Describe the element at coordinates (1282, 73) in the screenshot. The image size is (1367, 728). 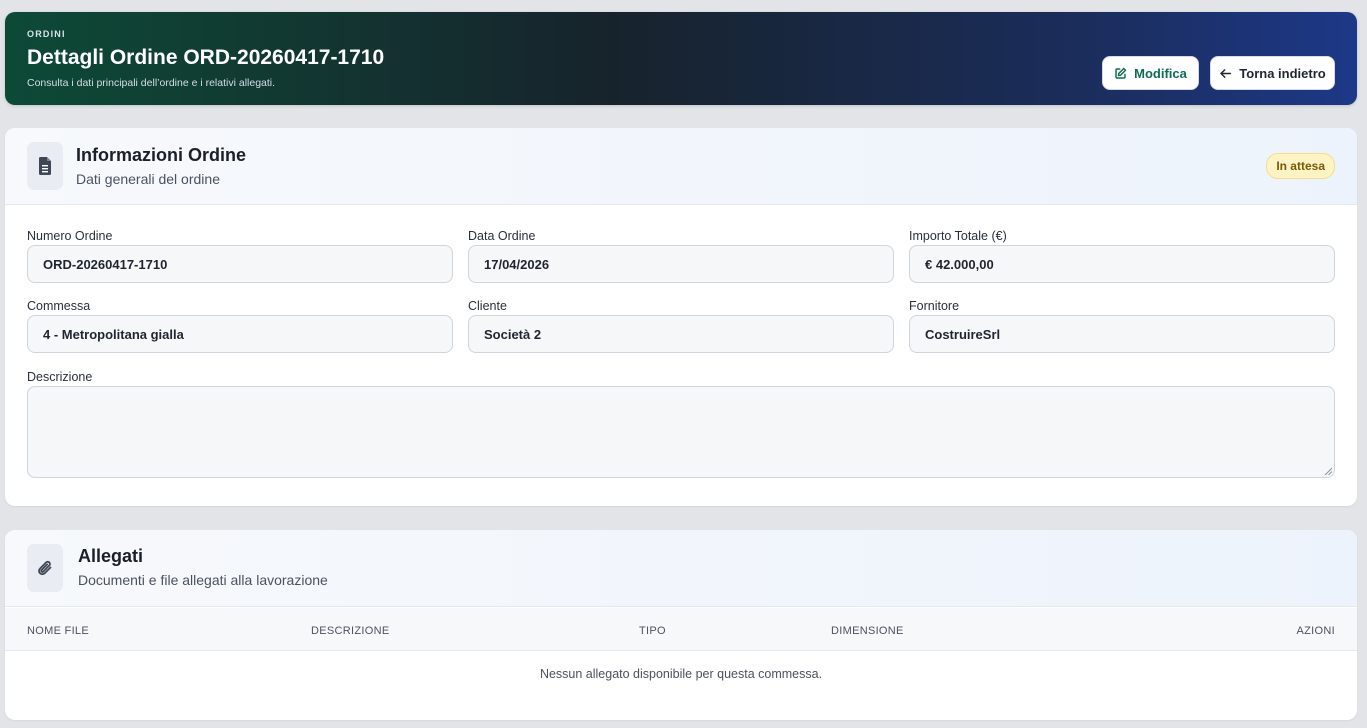
I see `back-button-label: Torna indietro` at that location.